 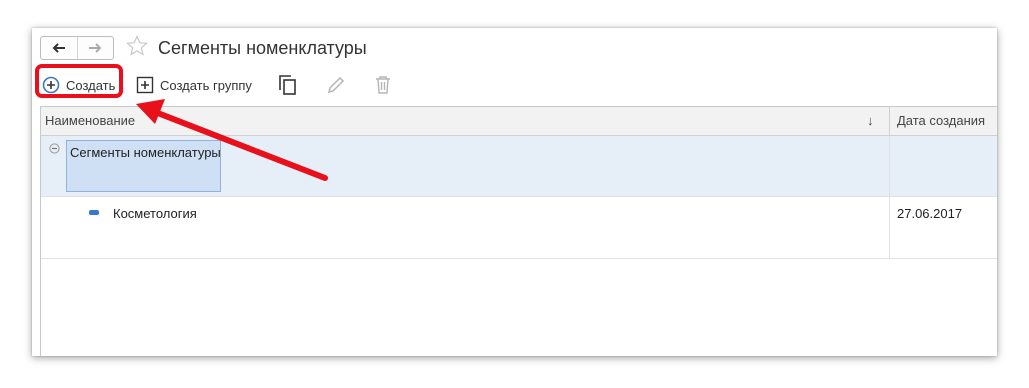 I want to click on row-name: Сегменты номенклатуры, so click(x=145, y=152).